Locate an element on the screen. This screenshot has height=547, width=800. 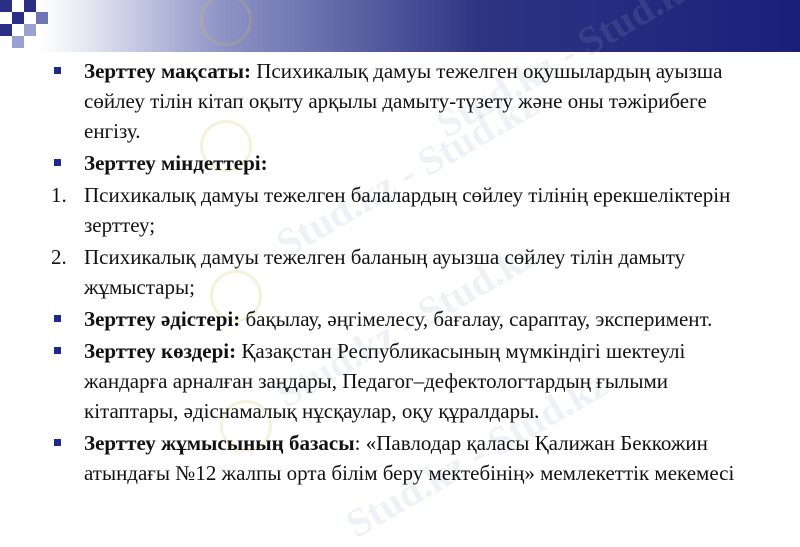
item-label: Зерттеу әдістері: is located at coordinates (162, 319).